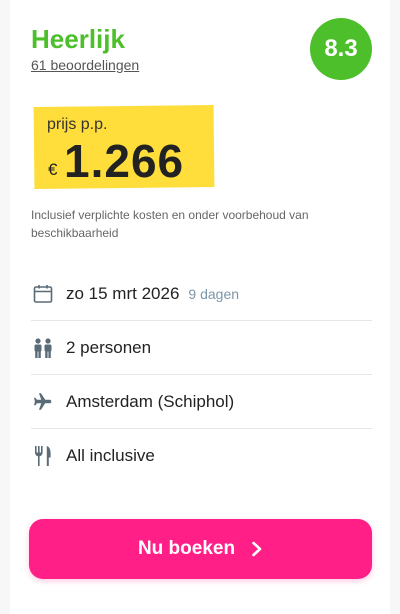 This screenshot has width=400, height=614. What do you see at coordinates (109, 347) in the screenshot?
I see `detail-persons: 2 personen` at bounding box center [109, 347].